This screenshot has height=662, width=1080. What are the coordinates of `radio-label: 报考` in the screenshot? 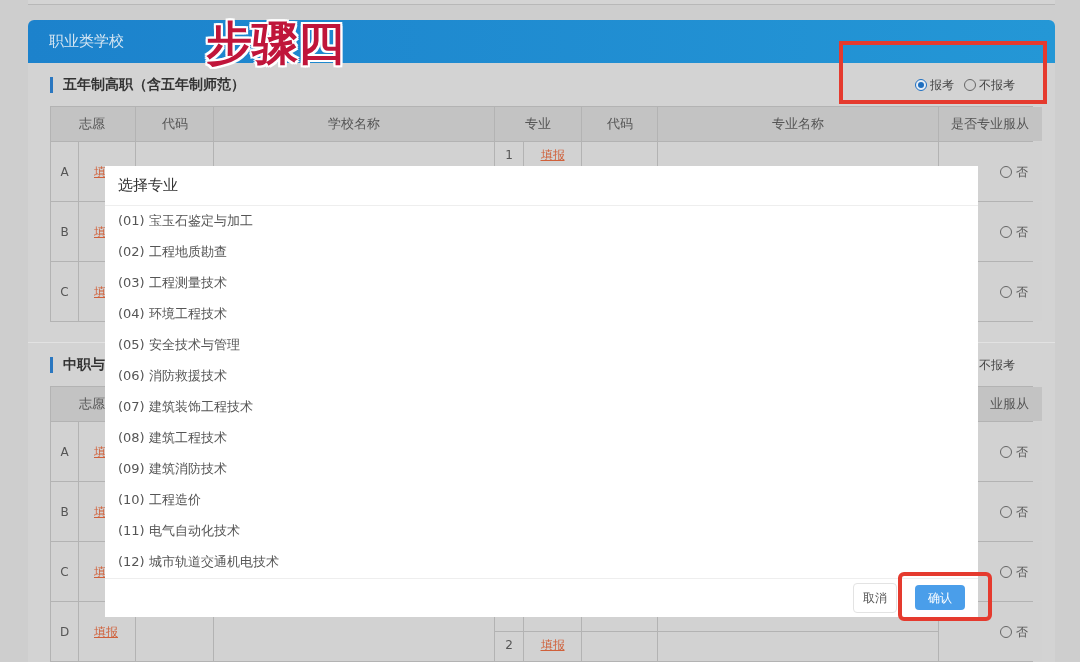 It's located at (942, 85).